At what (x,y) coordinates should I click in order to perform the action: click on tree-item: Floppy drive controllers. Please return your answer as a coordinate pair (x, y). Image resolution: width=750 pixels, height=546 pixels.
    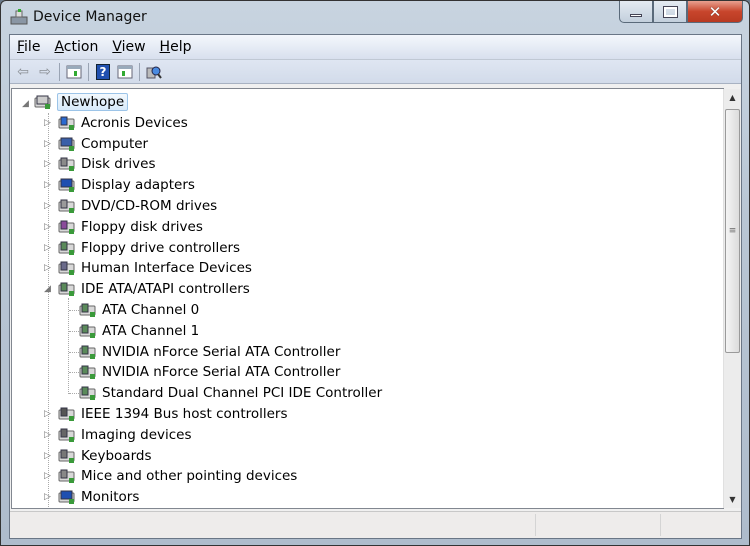
    Looking at the image, I should click on (149, 248).